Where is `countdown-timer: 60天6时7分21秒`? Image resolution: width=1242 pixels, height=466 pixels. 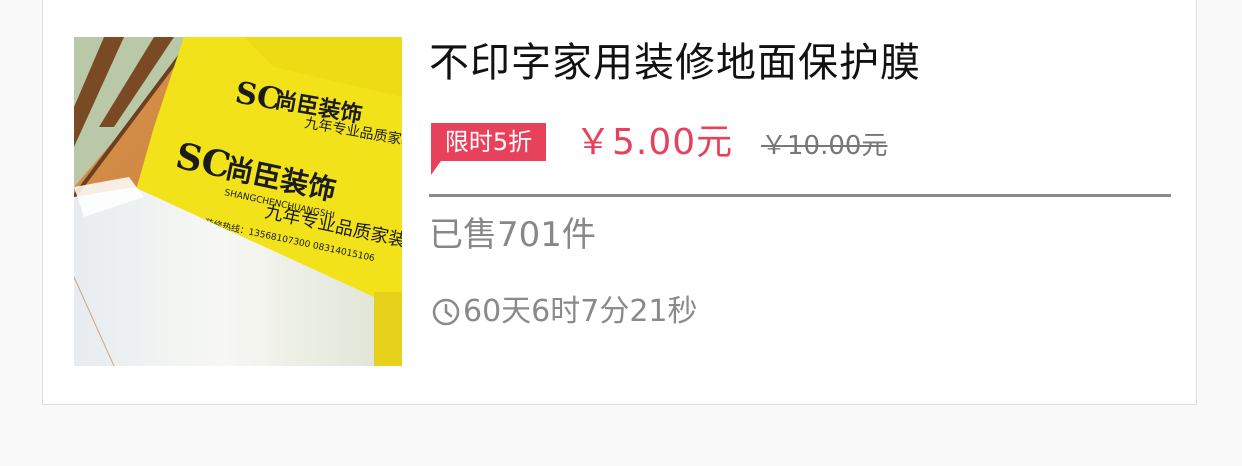
countdown-timer: 60天6时7分21秒 is located at coordinates (564, 312).